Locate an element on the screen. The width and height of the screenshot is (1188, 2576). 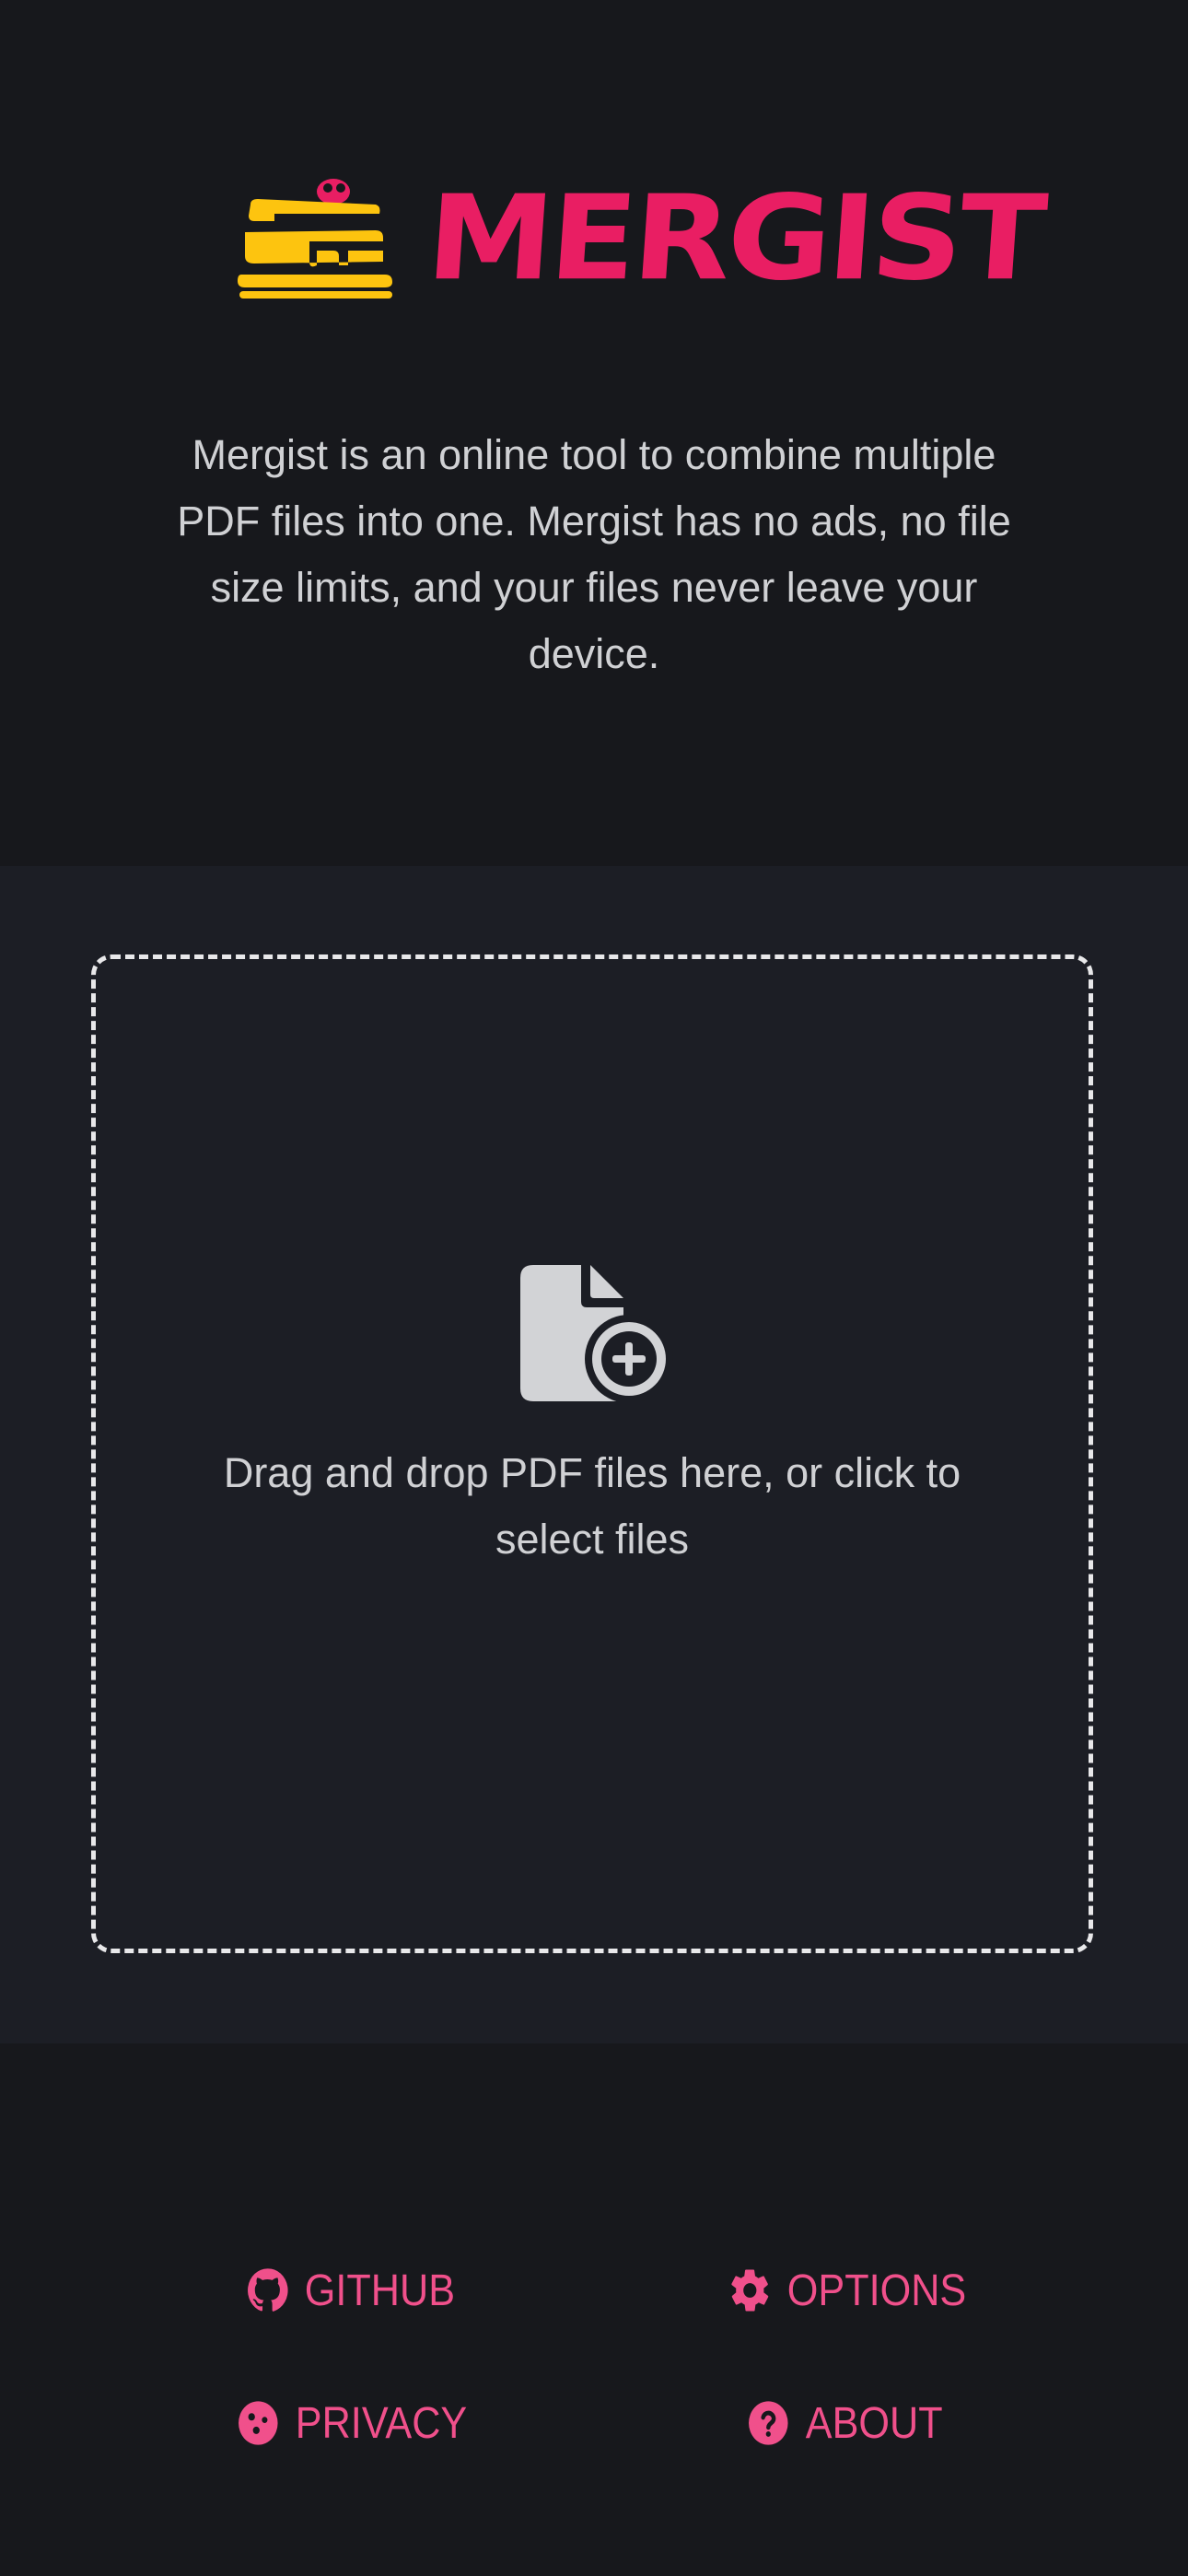
file-add-icon is located at coordinates (596, 1333).